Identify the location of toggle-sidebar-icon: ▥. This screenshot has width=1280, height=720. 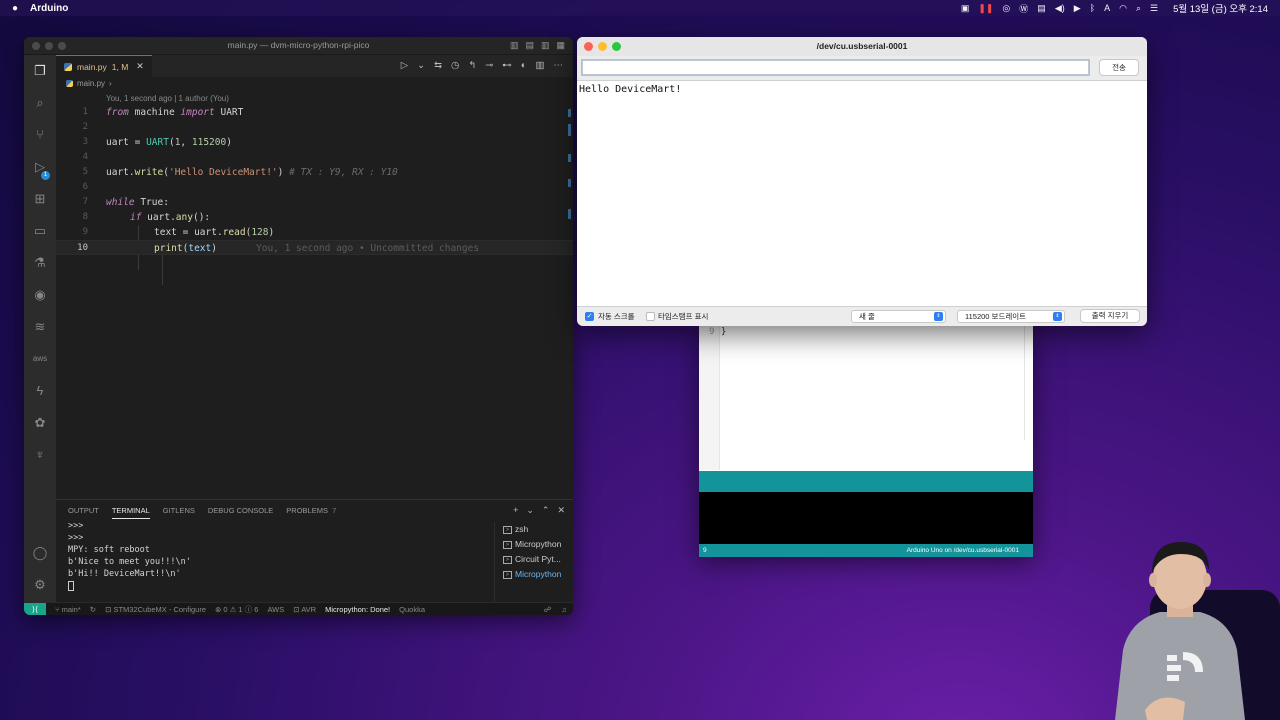
(514, 45).